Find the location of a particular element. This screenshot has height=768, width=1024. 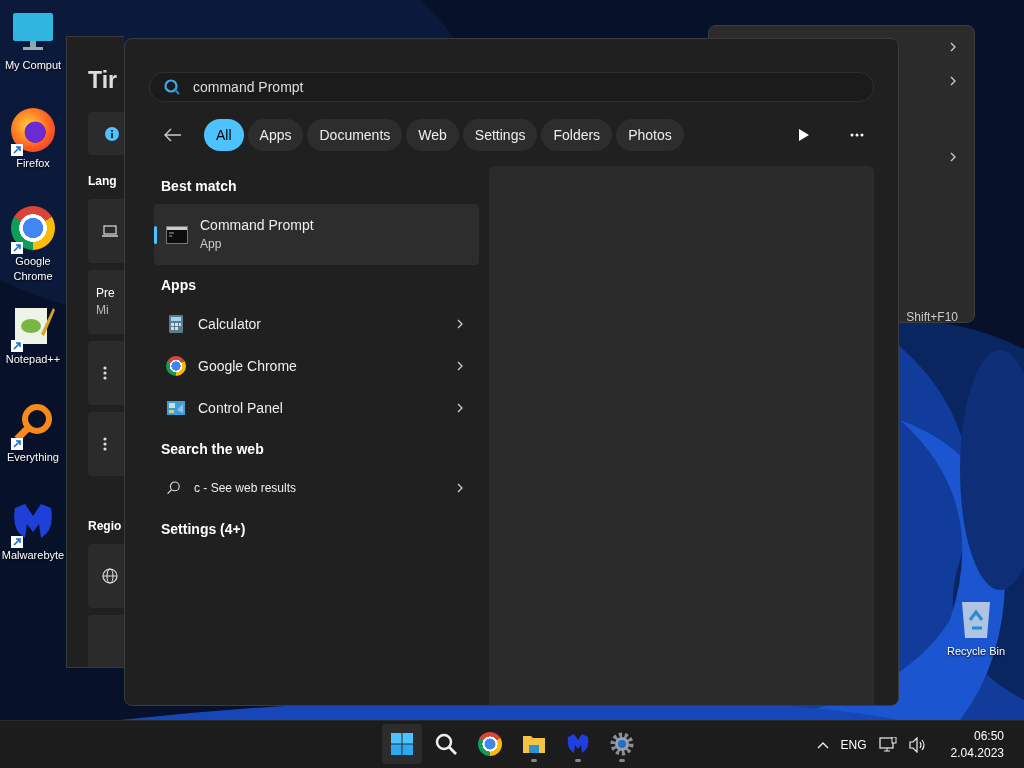

section-heading: Apps is located at coordinates (178, 285).